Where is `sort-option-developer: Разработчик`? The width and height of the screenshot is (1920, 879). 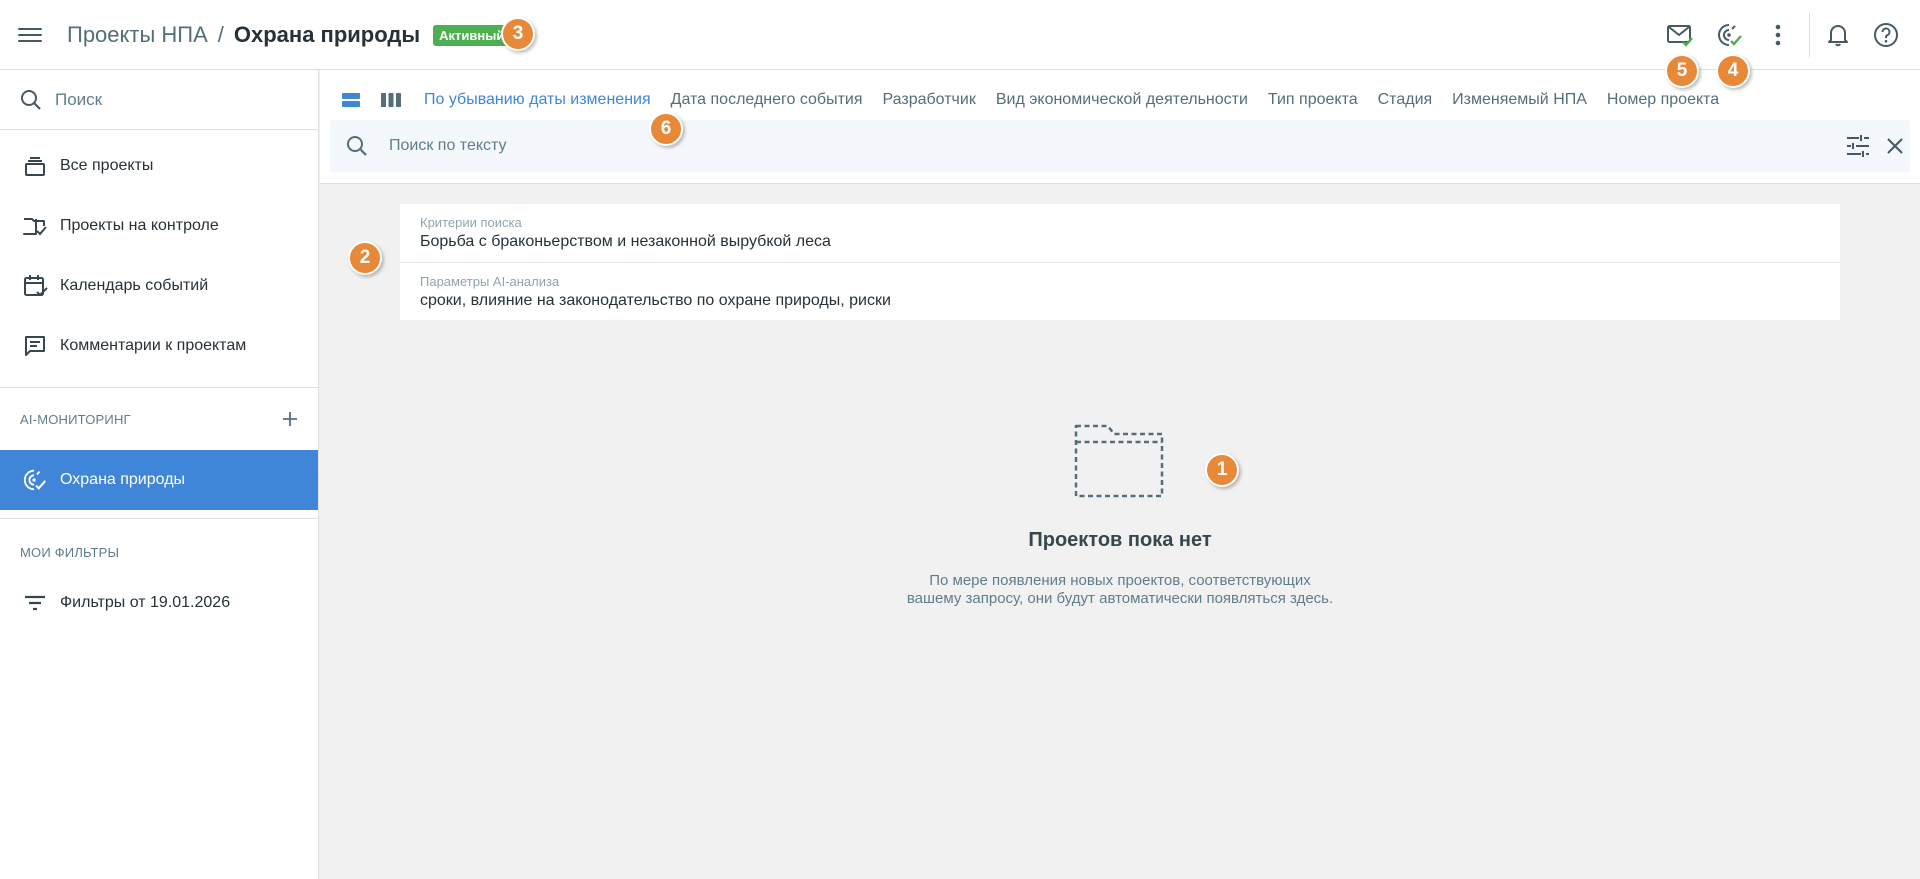
sort-option-developer: Разработчик is located at coordinates (929, 100).